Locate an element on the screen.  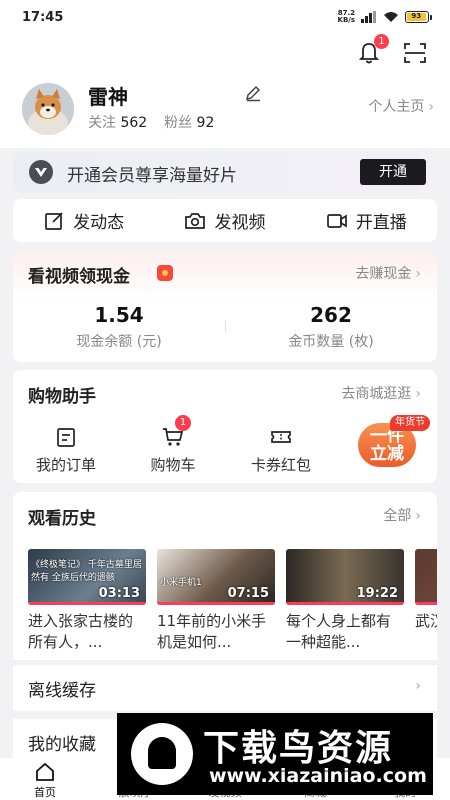
status-bar: 17:45 87.2 KB/s 93 is located at coordinates (225, 17).